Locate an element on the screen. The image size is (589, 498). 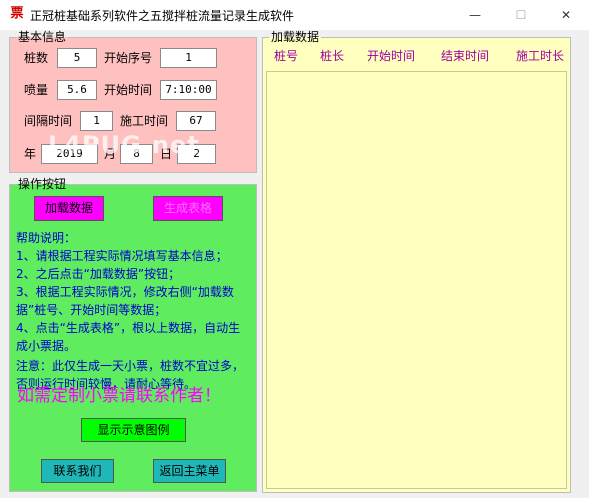
load-data-button: 加载数据 is located at coordinates (69, 208).